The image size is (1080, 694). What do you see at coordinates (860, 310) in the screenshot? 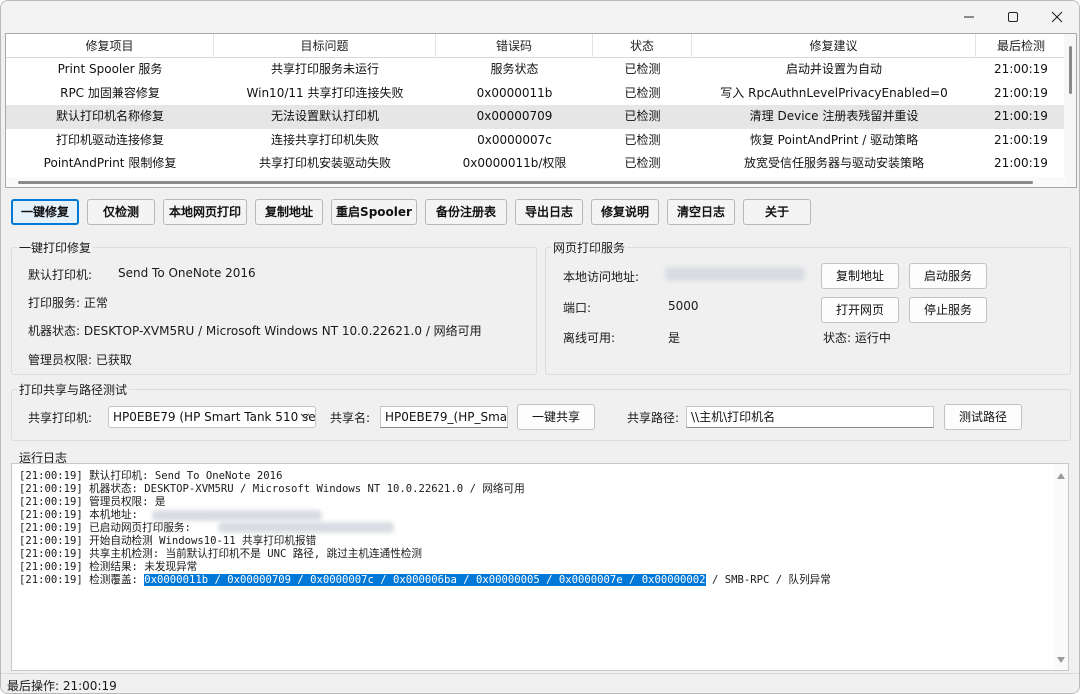
I see `open-web-button: 打开网页` at bounding box center [860, 310].